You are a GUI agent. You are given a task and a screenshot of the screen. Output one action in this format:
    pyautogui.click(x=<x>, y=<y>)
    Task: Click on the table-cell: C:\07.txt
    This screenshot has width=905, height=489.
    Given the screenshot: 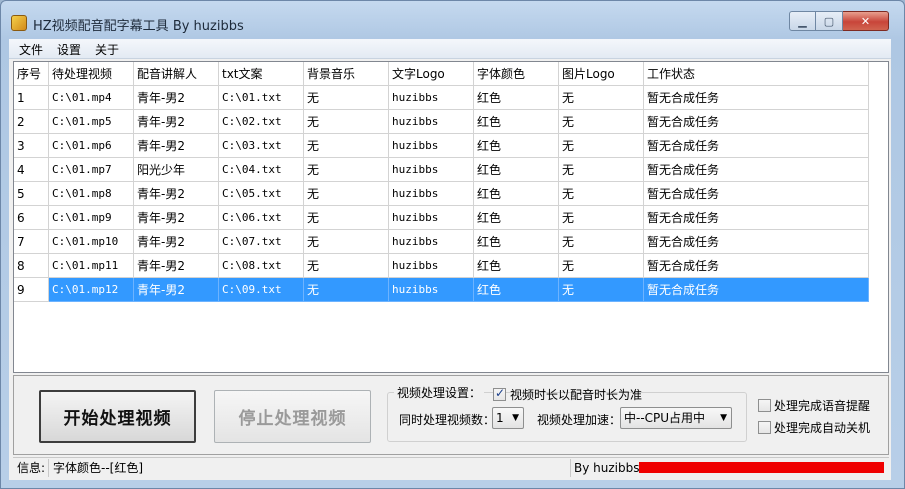 What is the action you would take?
    pyautogui.click(x=261, y=242)
    